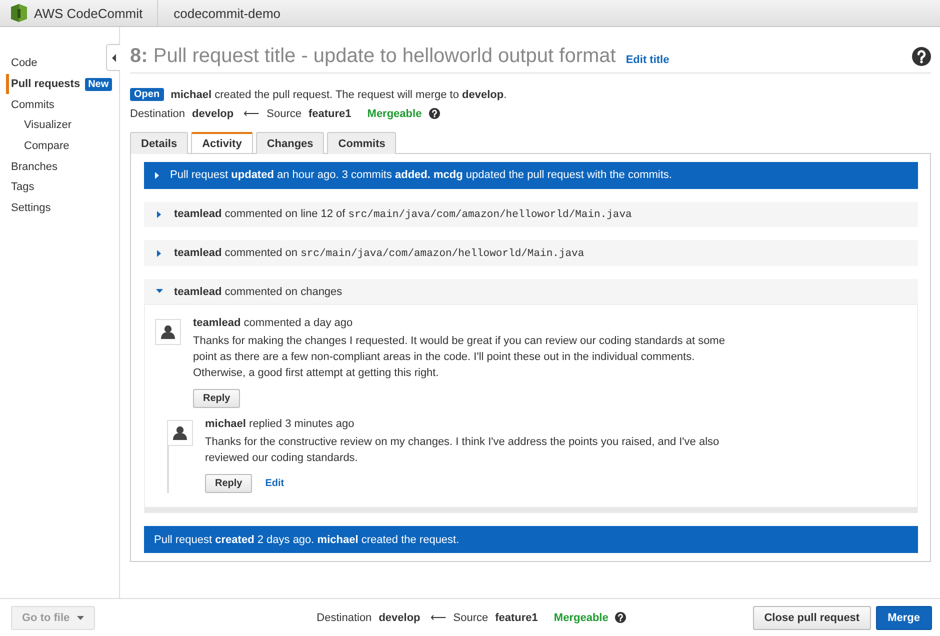 The image size is (940, 636). I want to click on comment-summary-row: teamlead commented on line 12 of src/main/java/com/amazon/helloworld/Main.java, so click(531, 215).